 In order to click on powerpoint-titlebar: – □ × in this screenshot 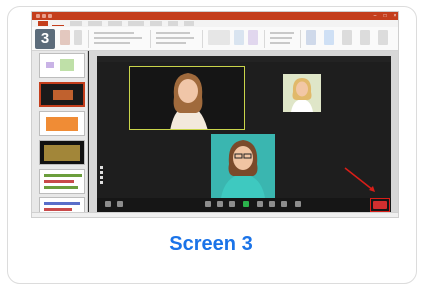, I will do `click(215, 16)`.